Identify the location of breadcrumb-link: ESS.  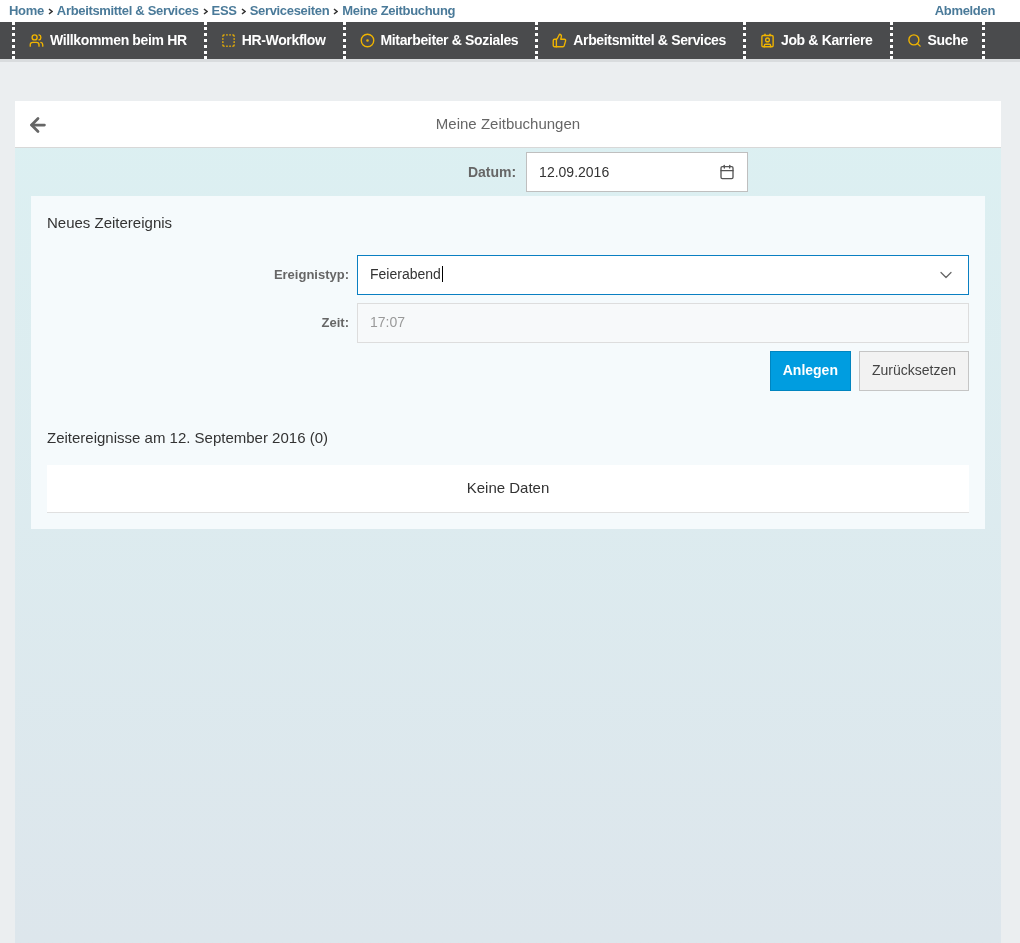
(224, 11).